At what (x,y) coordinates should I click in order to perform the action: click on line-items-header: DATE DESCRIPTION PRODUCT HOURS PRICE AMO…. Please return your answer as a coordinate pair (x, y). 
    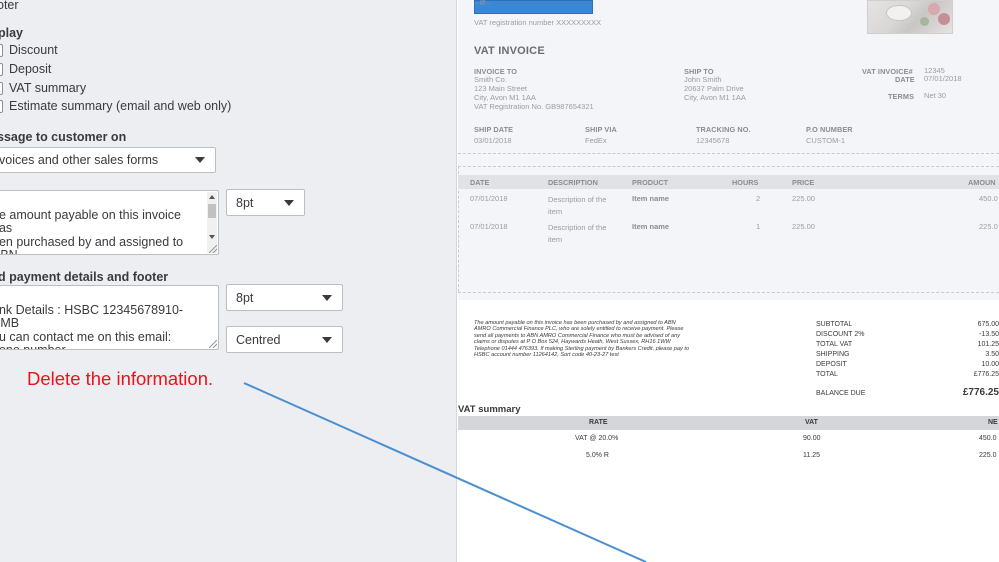
    Looking at the image, I should click on (728, 182).